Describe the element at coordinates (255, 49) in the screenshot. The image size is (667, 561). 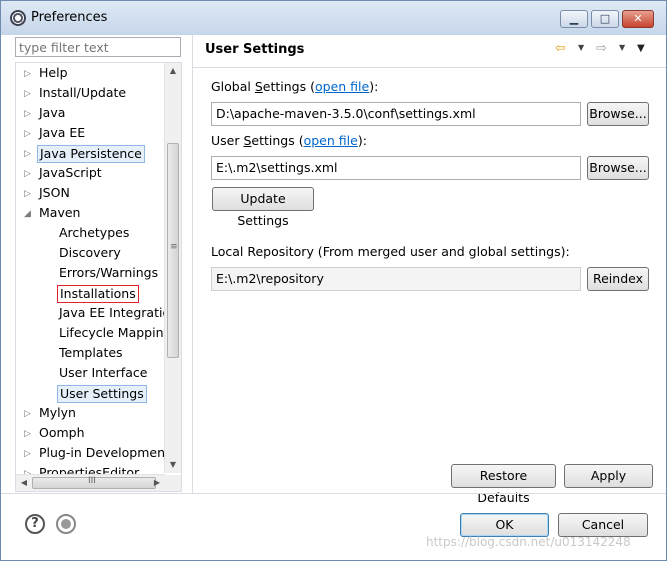
I see `page-title: User Settings` at that location.